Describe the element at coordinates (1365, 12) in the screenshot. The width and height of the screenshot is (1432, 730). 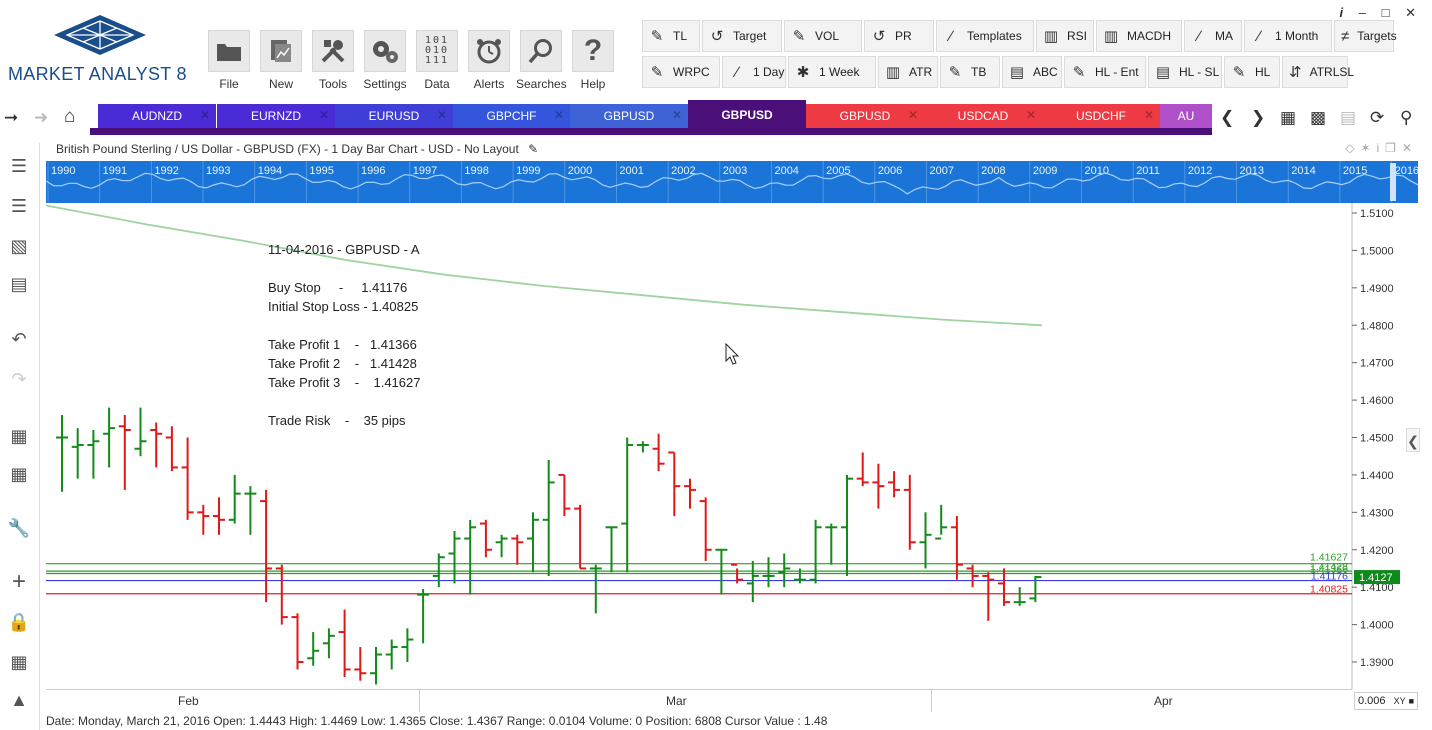
I see `minimize-button: –` at that location.